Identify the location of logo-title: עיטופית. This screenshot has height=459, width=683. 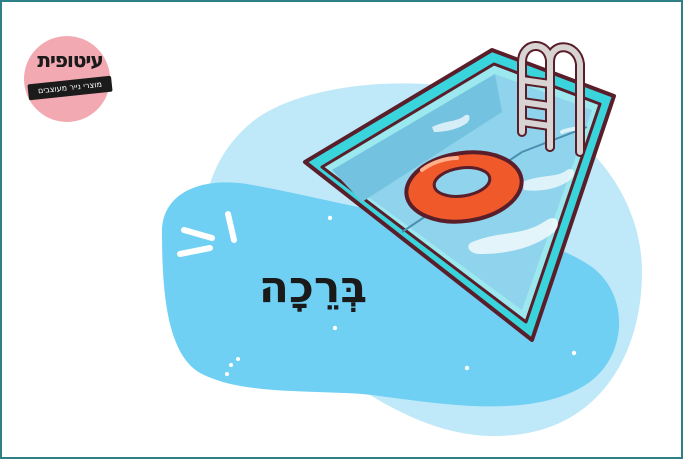
(70, 60).